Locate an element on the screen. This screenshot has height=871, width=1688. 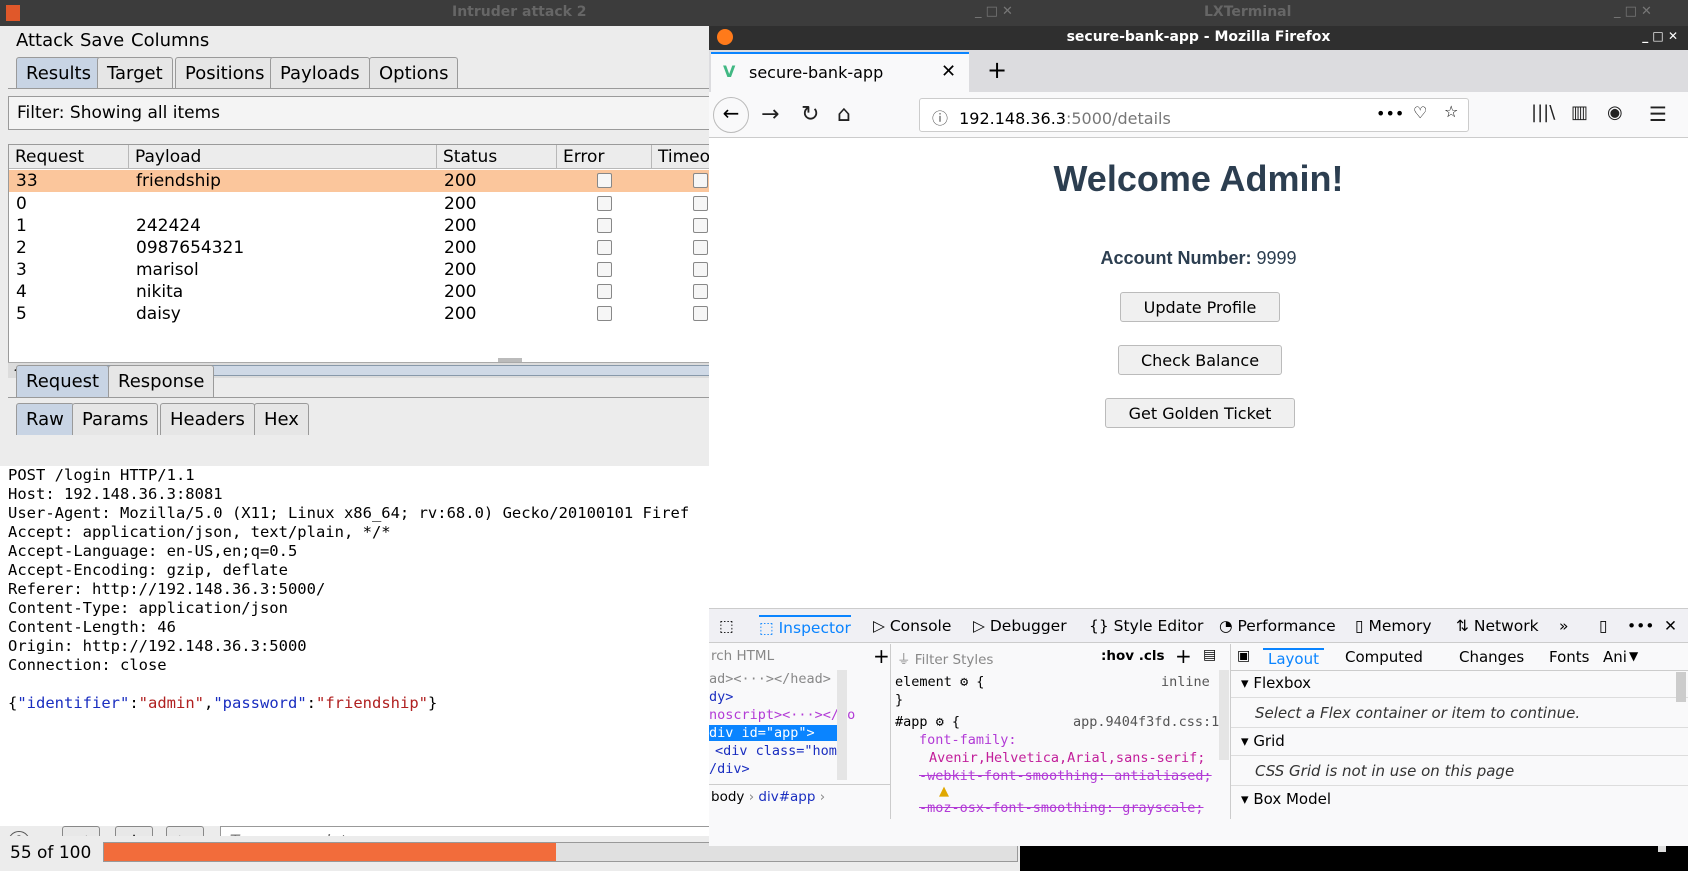
update-profile-button: Update Profile is located at coordinates (1200, 307).